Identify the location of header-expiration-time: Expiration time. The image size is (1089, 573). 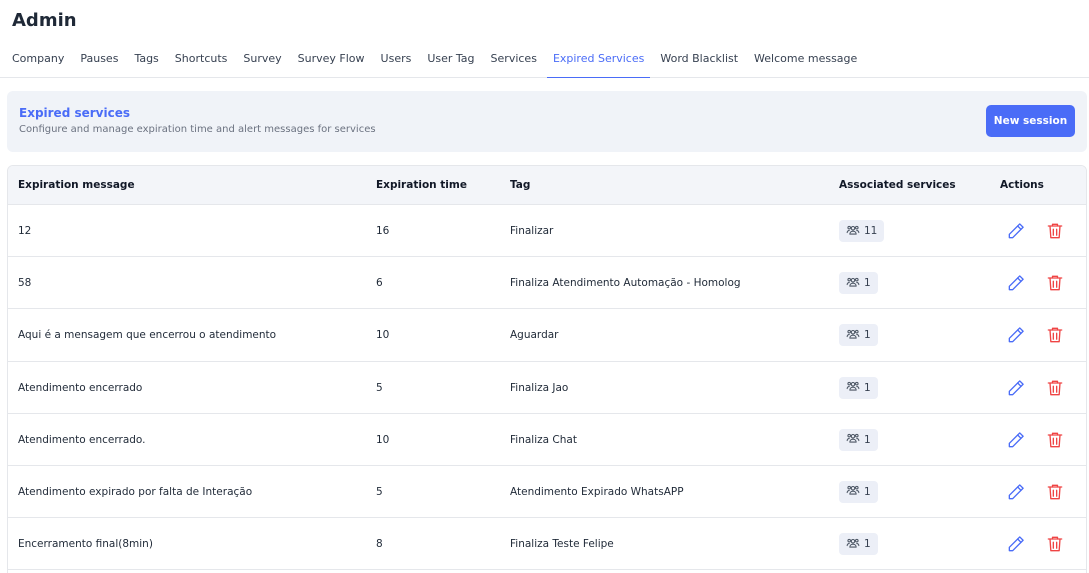
(421, 185).